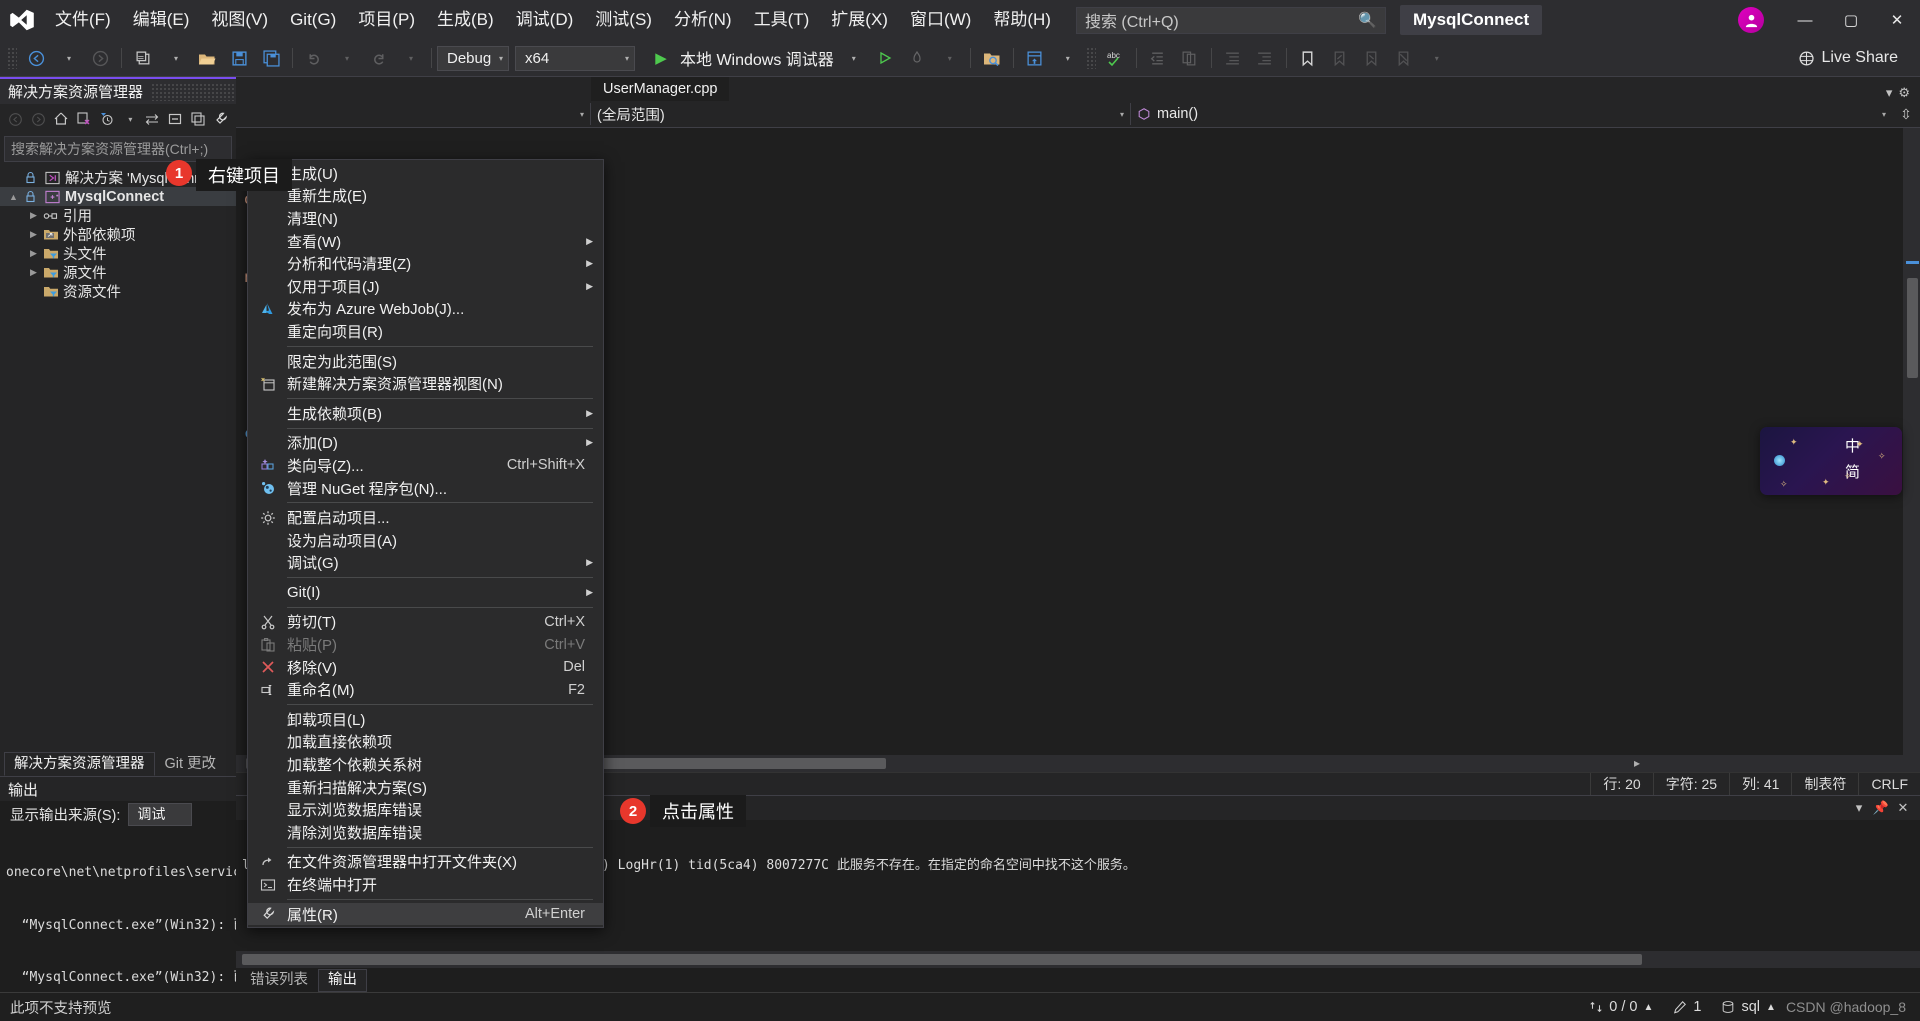 This screenshot has width=1920, height=1021. I want to click on ctx-item-remove: 移除(V) Del, so click(425, 667).